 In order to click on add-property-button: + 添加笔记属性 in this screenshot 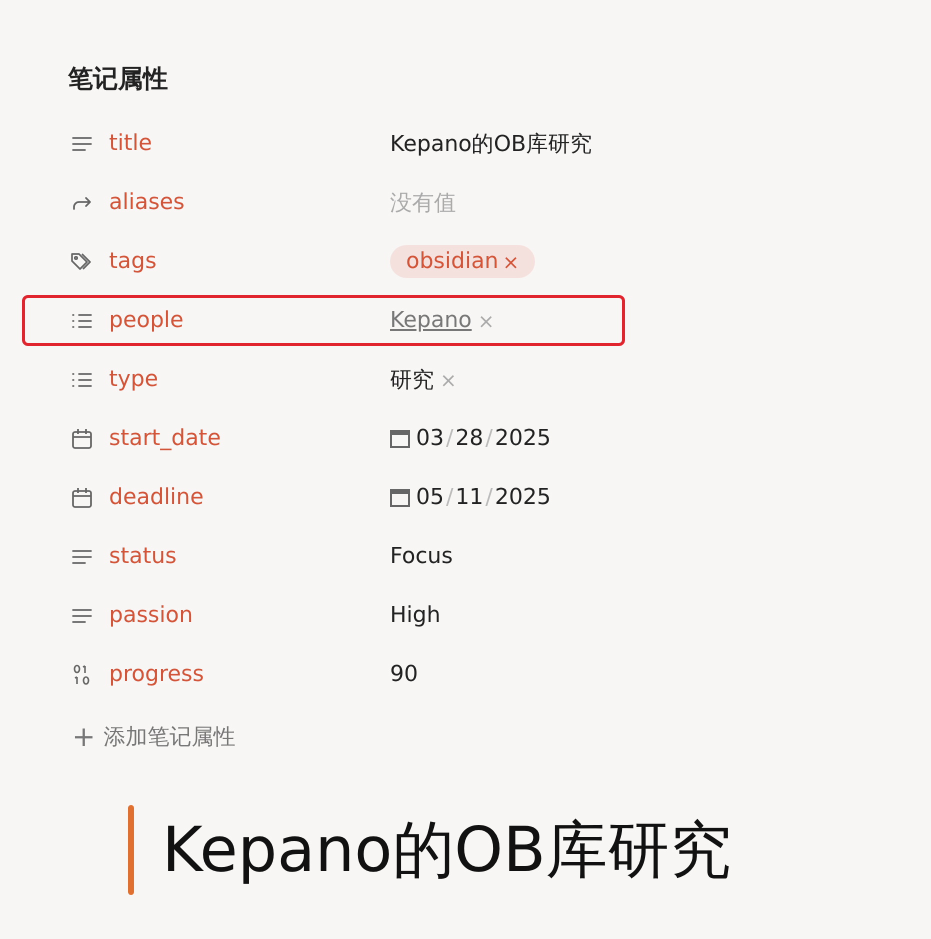, I will do `click(501, 736)`.